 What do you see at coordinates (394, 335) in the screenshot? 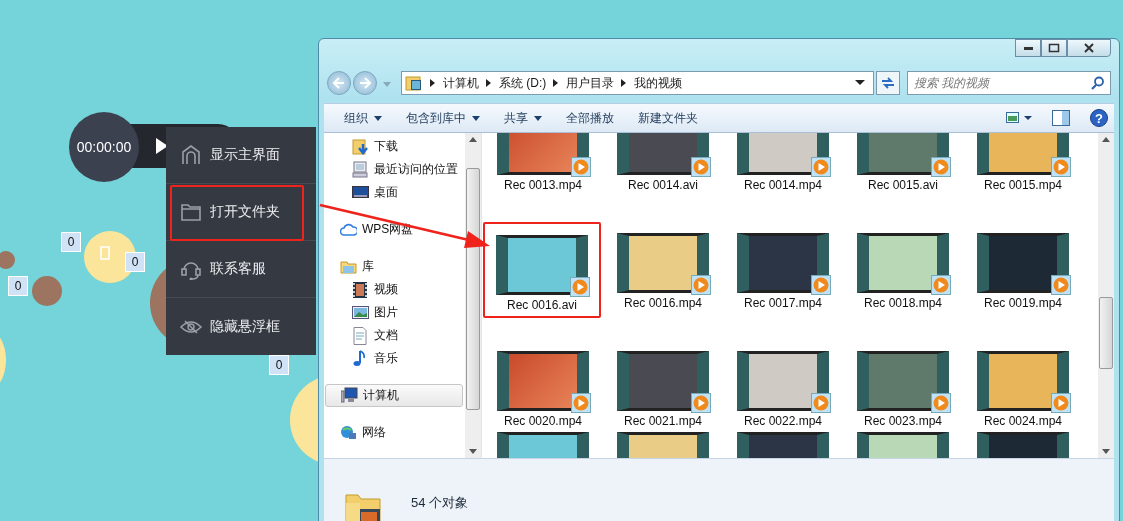
I see `nav-item: 文档` at bounding box center [394, 335].